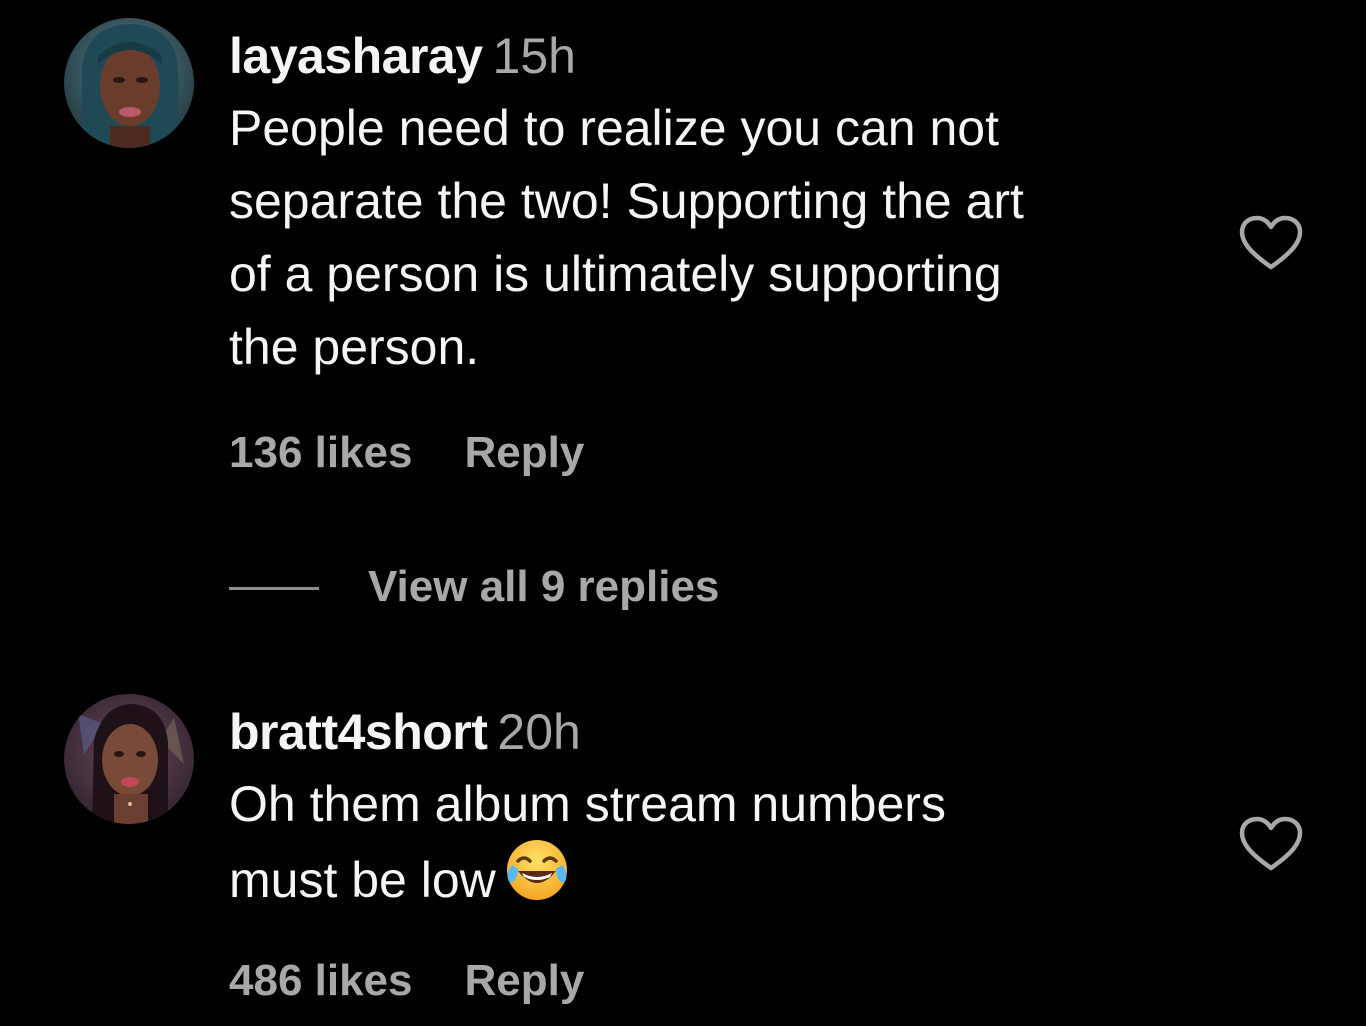  Describe the element at coordinates (354, 347) in the screenshot. I see `comment-text-line: the person.` at that location.